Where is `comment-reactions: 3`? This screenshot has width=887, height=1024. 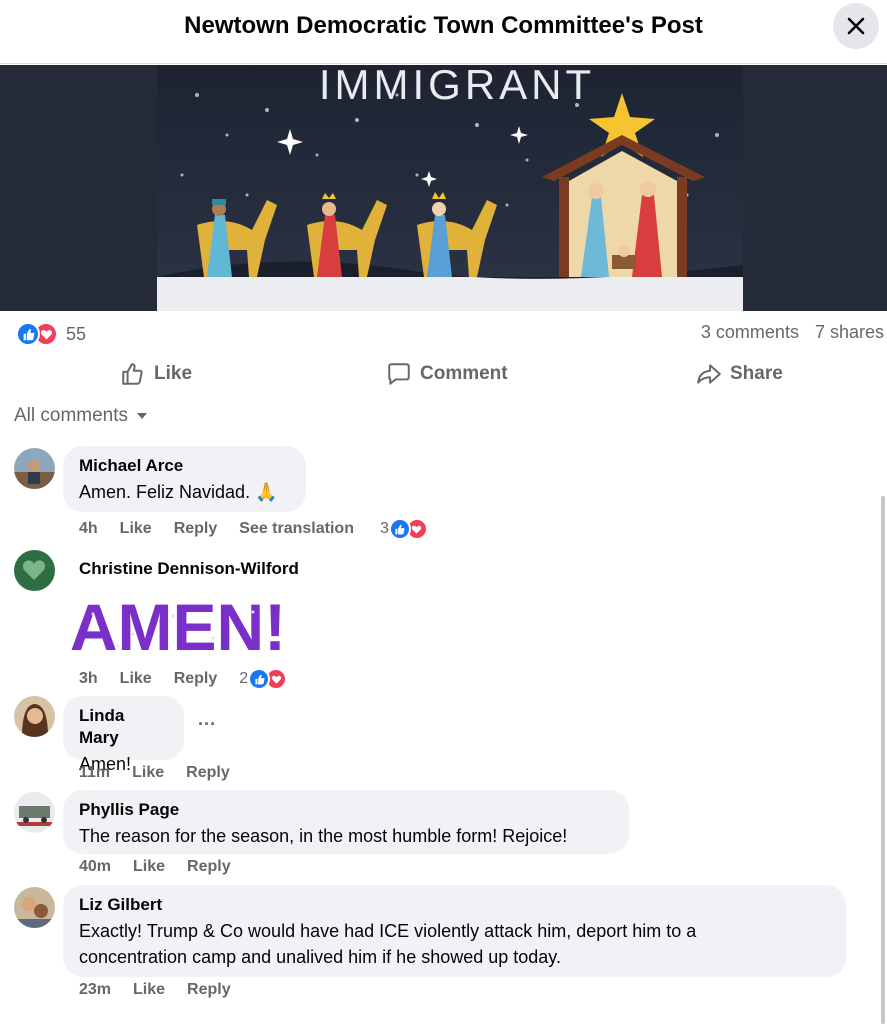
comment-reactions: 3 is located at coordinates (404, 529).